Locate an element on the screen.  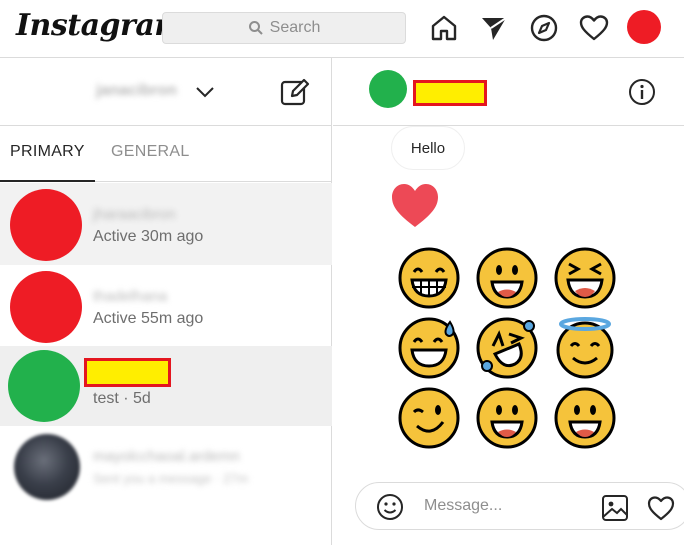
squinting-laughing-emoji-icon is located at coordinates (585, 278).